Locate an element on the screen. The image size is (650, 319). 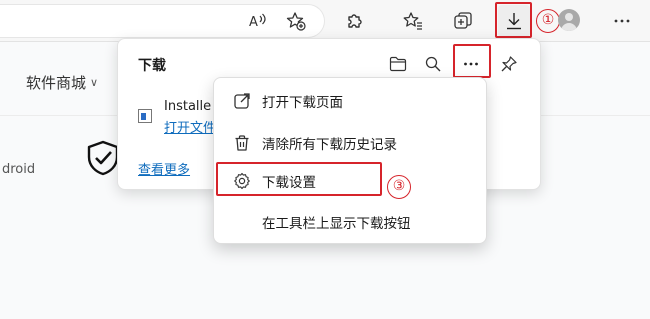
extensions-icon is located at coordinates (355, 21).